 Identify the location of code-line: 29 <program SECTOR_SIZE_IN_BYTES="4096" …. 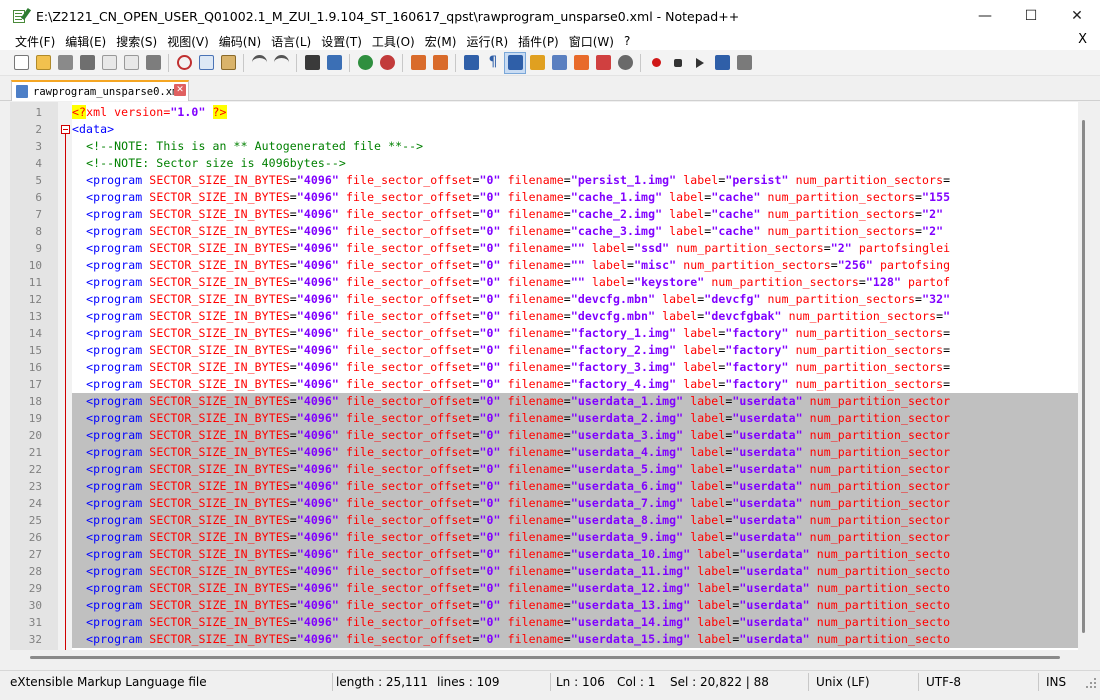
(551, 588).